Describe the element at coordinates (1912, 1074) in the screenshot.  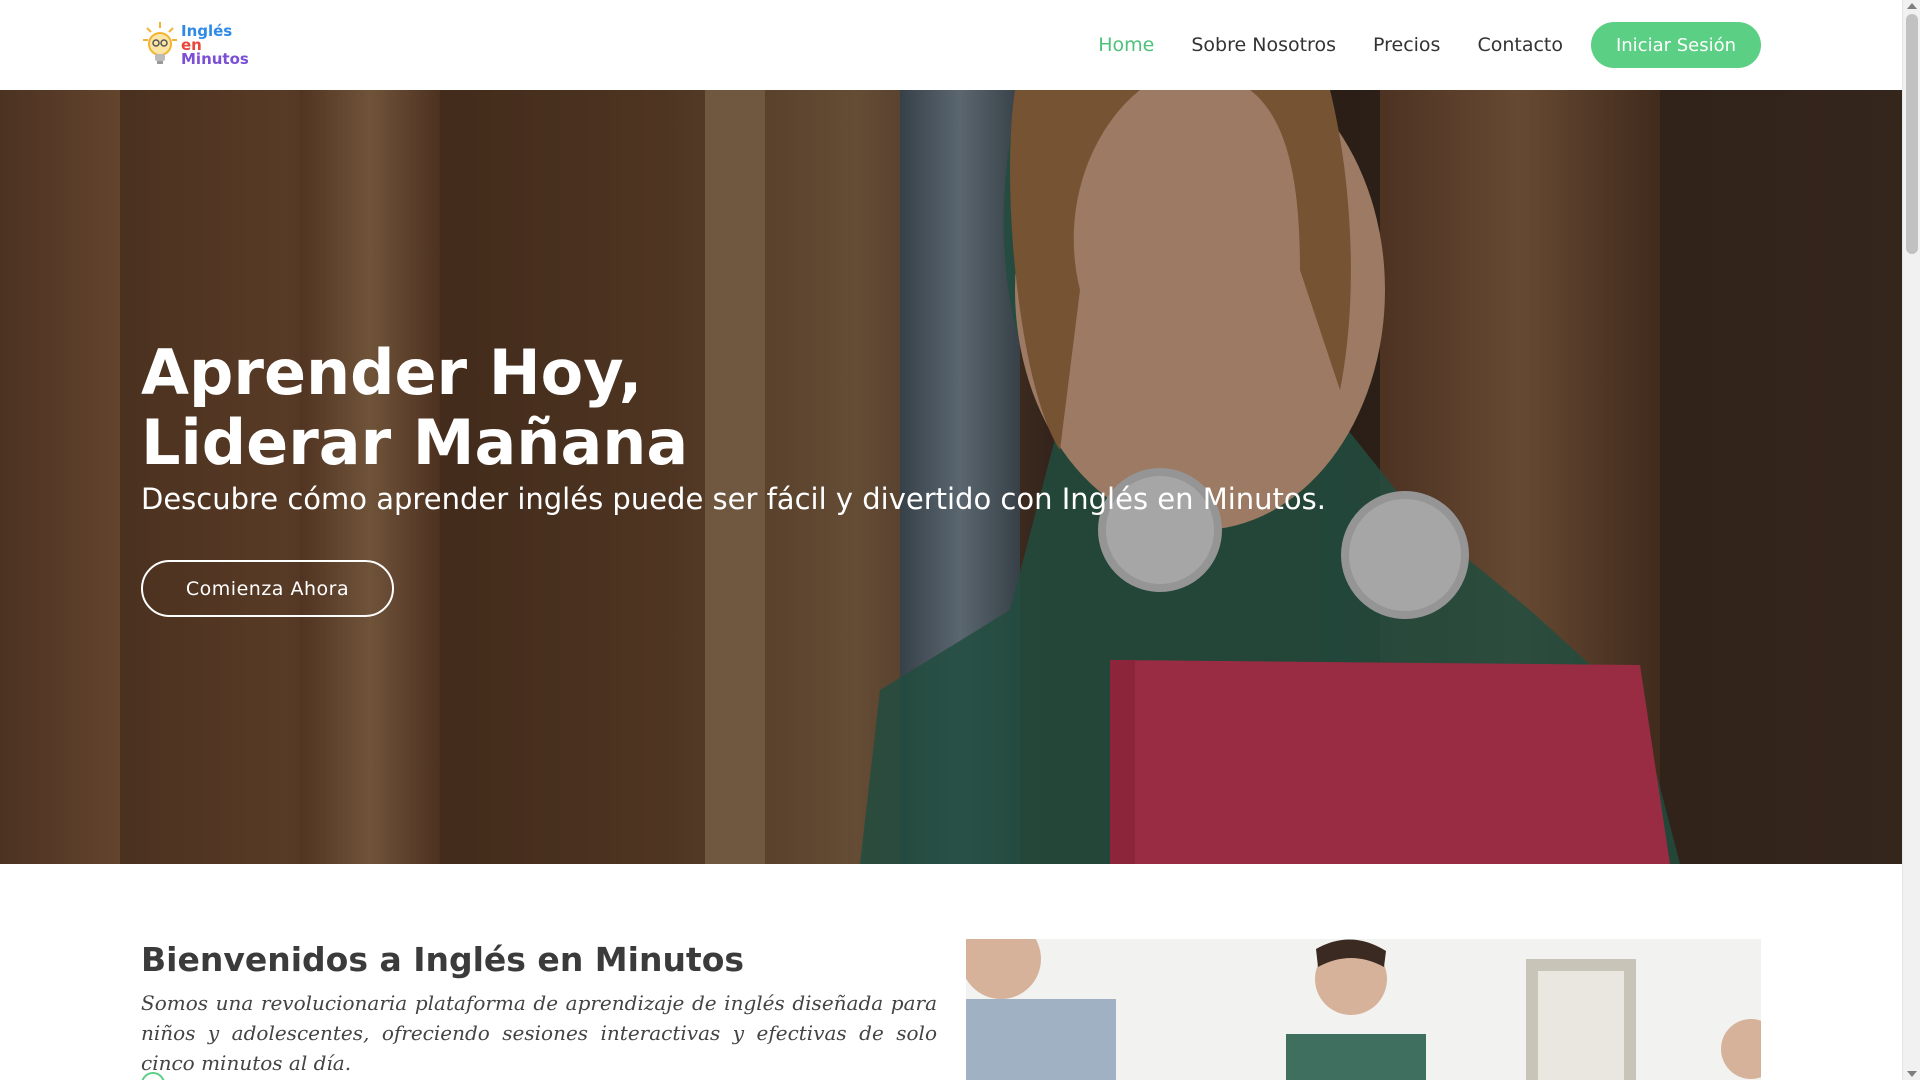
I see `scroll-down-arrow-icon` at that location.